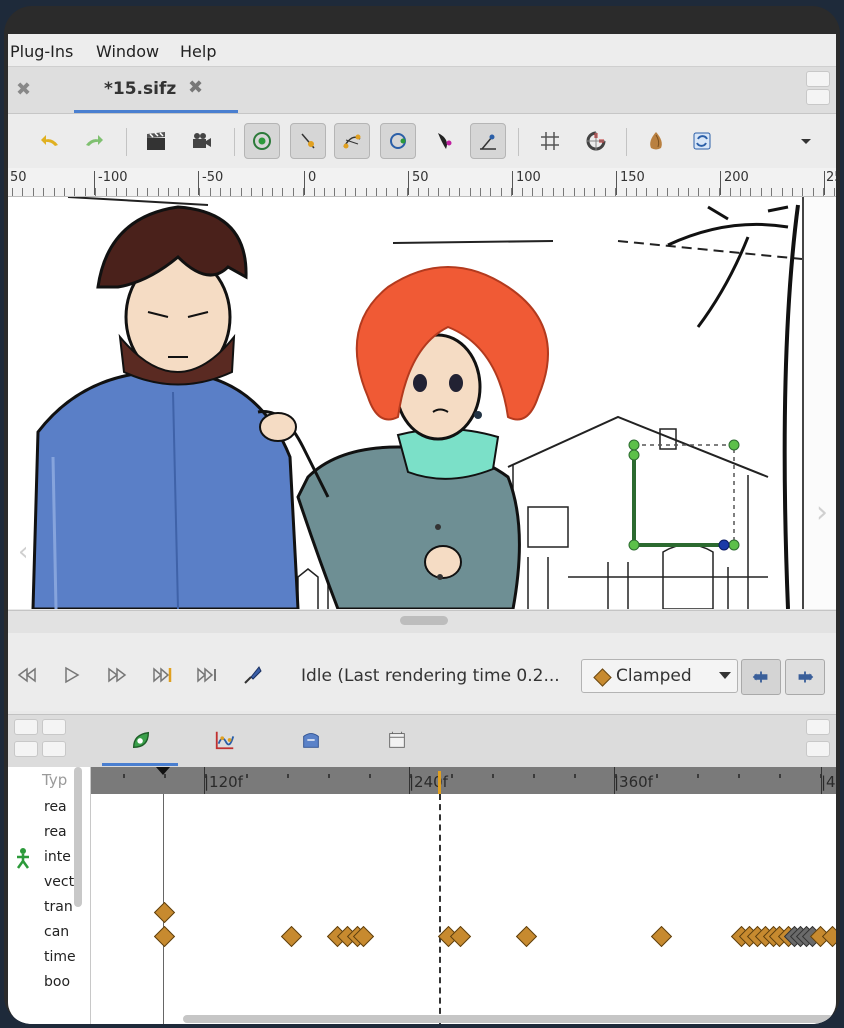  Describe the element at coordinates (141, 740) in the screenshot. I see `params-tab-icon` at that location.